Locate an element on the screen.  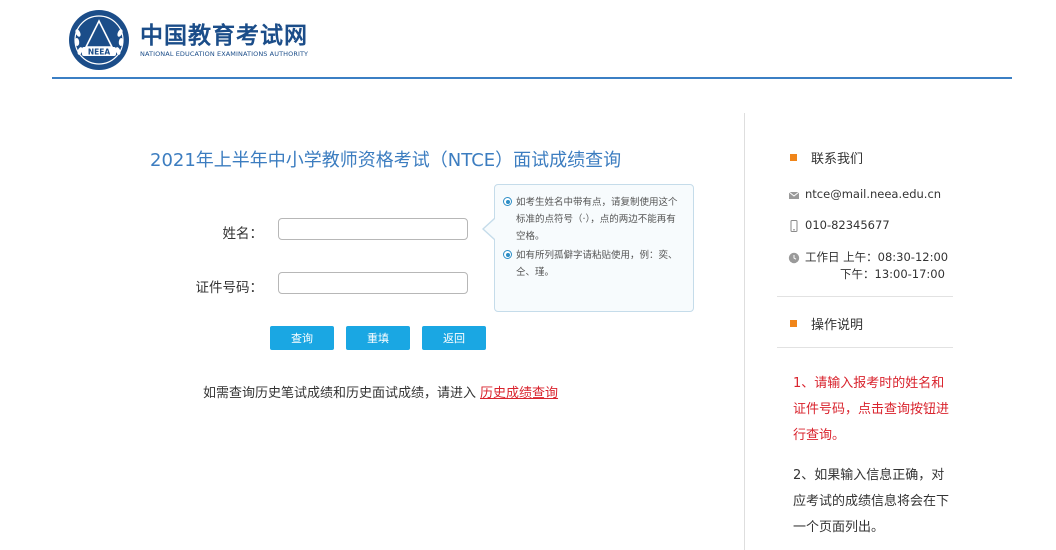
contact-phone: 010-82345677 is located at coordinates (847, 225).